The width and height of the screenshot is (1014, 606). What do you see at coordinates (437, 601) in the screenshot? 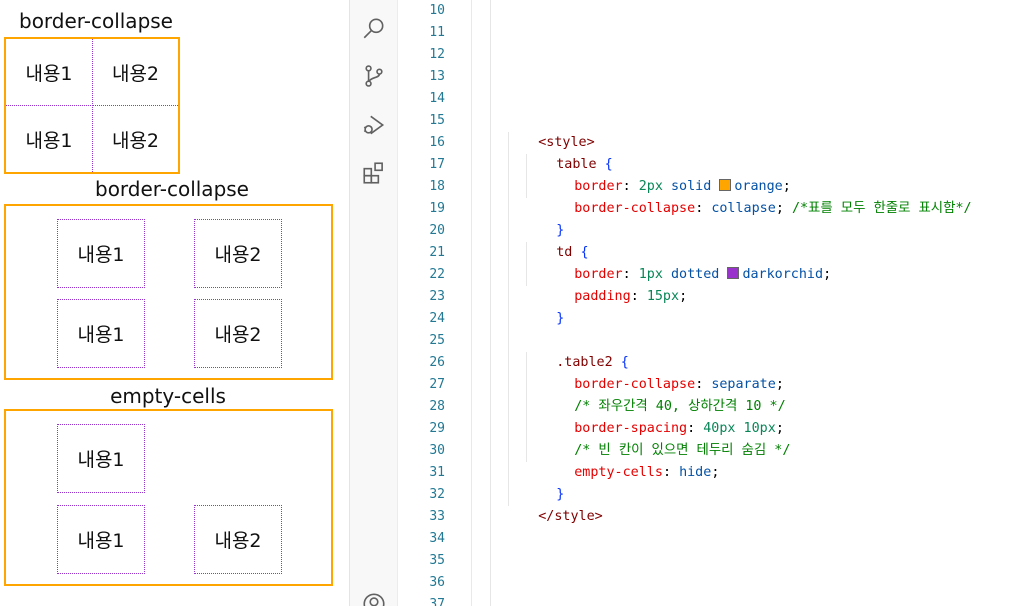
I see `line-number: 37` at bounding box center [437, 601].